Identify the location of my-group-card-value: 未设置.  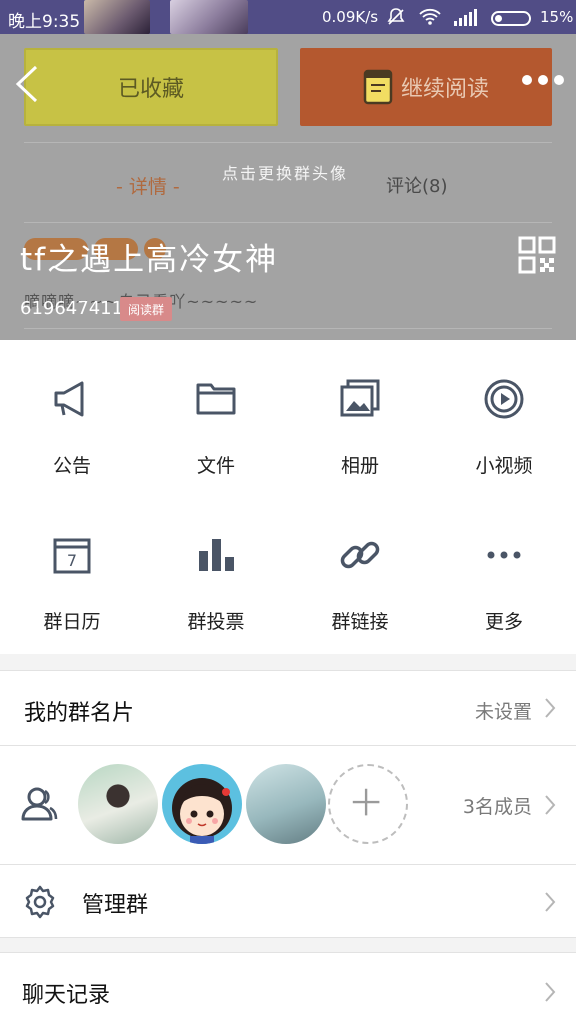
(503, 712).